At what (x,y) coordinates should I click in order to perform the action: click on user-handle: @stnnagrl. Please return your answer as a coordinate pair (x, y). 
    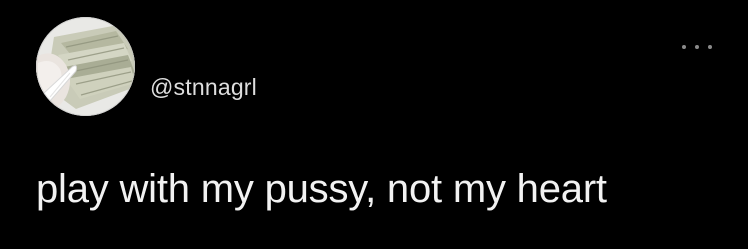
    Looking at the image, I should click on (203, 87).